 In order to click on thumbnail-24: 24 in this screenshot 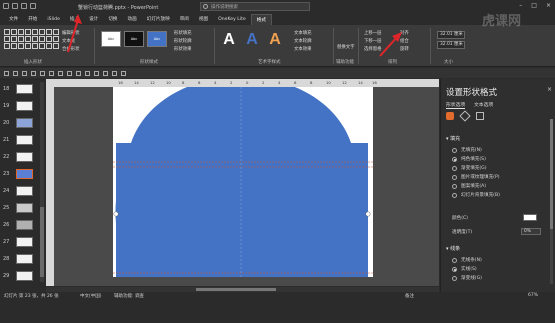, I will do `click(22, 191)`.